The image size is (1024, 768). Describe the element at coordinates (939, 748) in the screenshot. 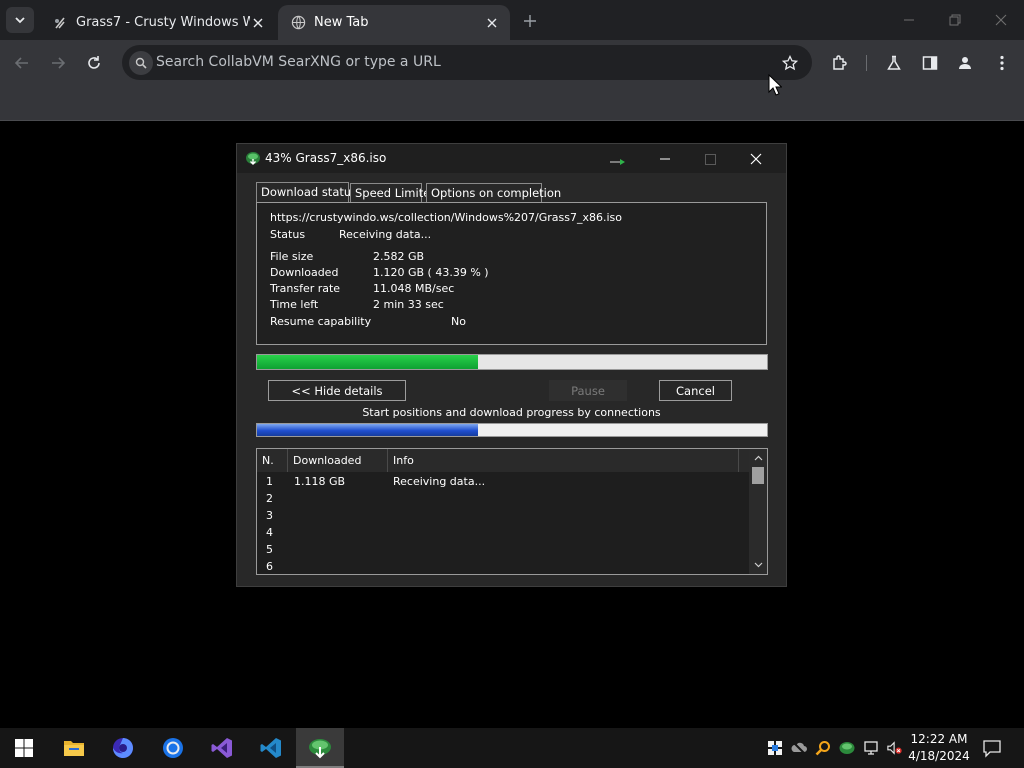

I see `system-clock: 12:22 AM 4/18/2024` at that location.